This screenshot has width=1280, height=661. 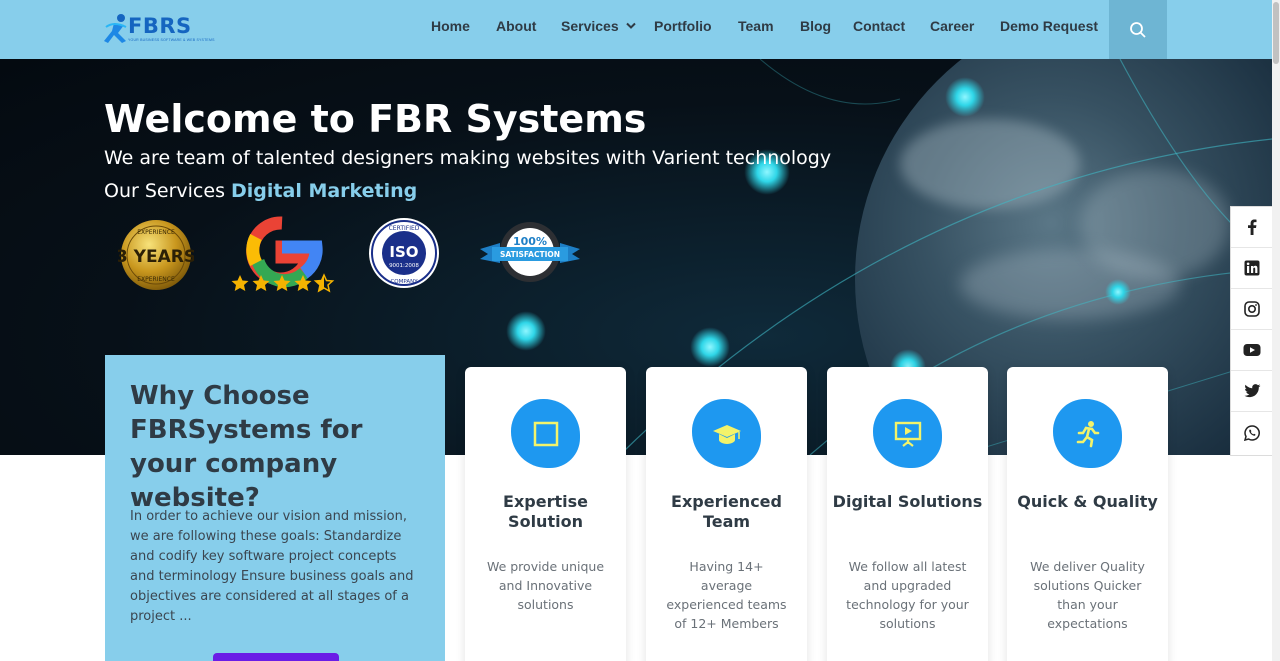 What do you see at coordinates (1049, 26) in the screenshot?
I see `nav-demo-request: Demo Request` at bounding box center [1049, 26].